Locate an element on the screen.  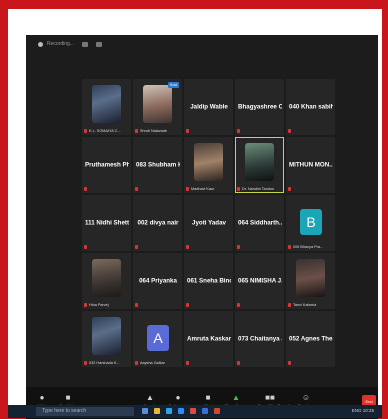
word-icon is located at coordinates (205, 411).